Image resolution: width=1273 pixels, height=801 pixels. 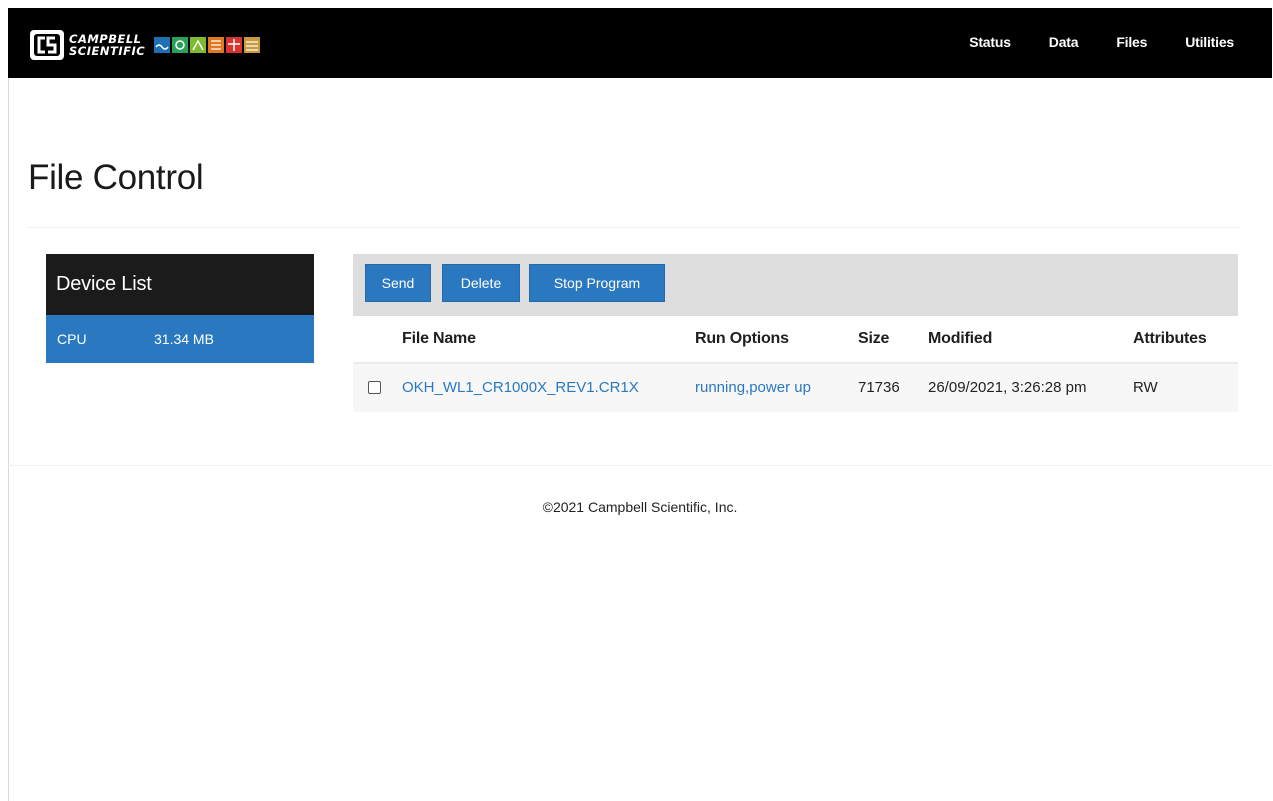 I want to click on page-title: File Control, so click(x=116, y=177).